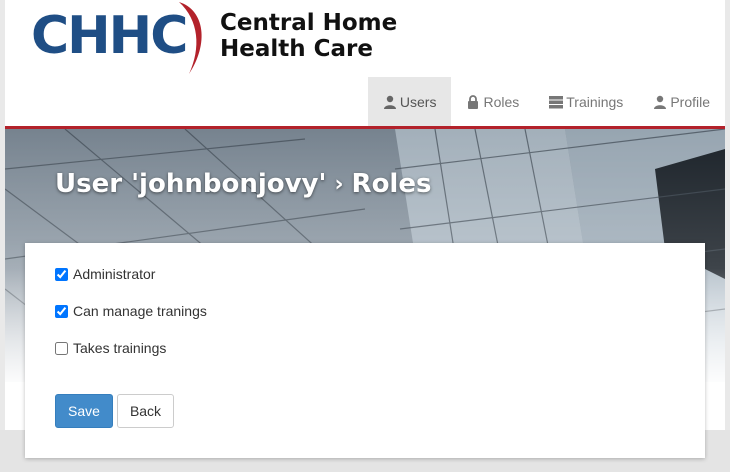  I want to click on main-nav: Users Roles Trainings Profile, so click(546, 102).